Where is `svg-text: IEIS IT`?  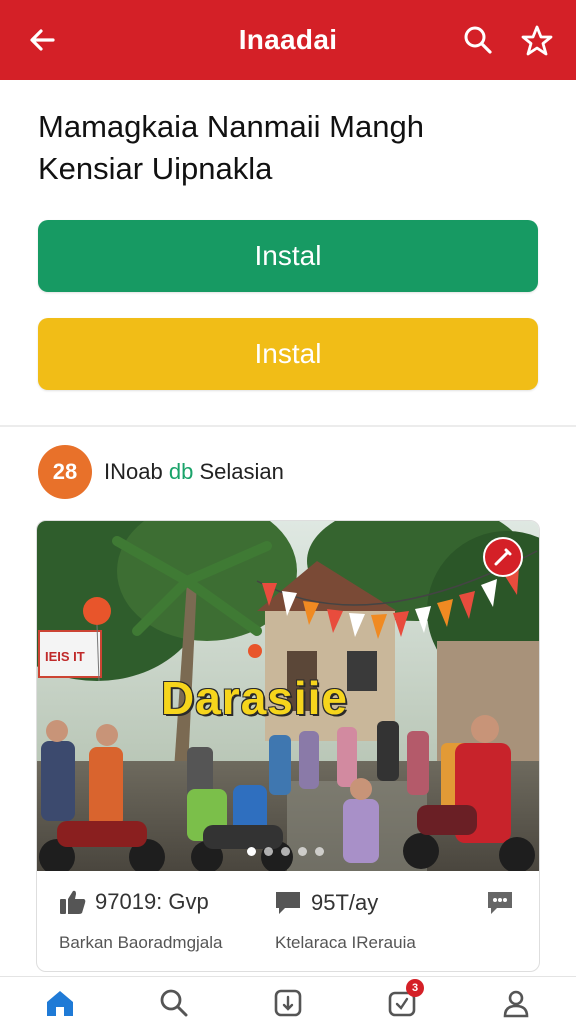 svg-text: IEIS IT is located at coordinates (65, 656).